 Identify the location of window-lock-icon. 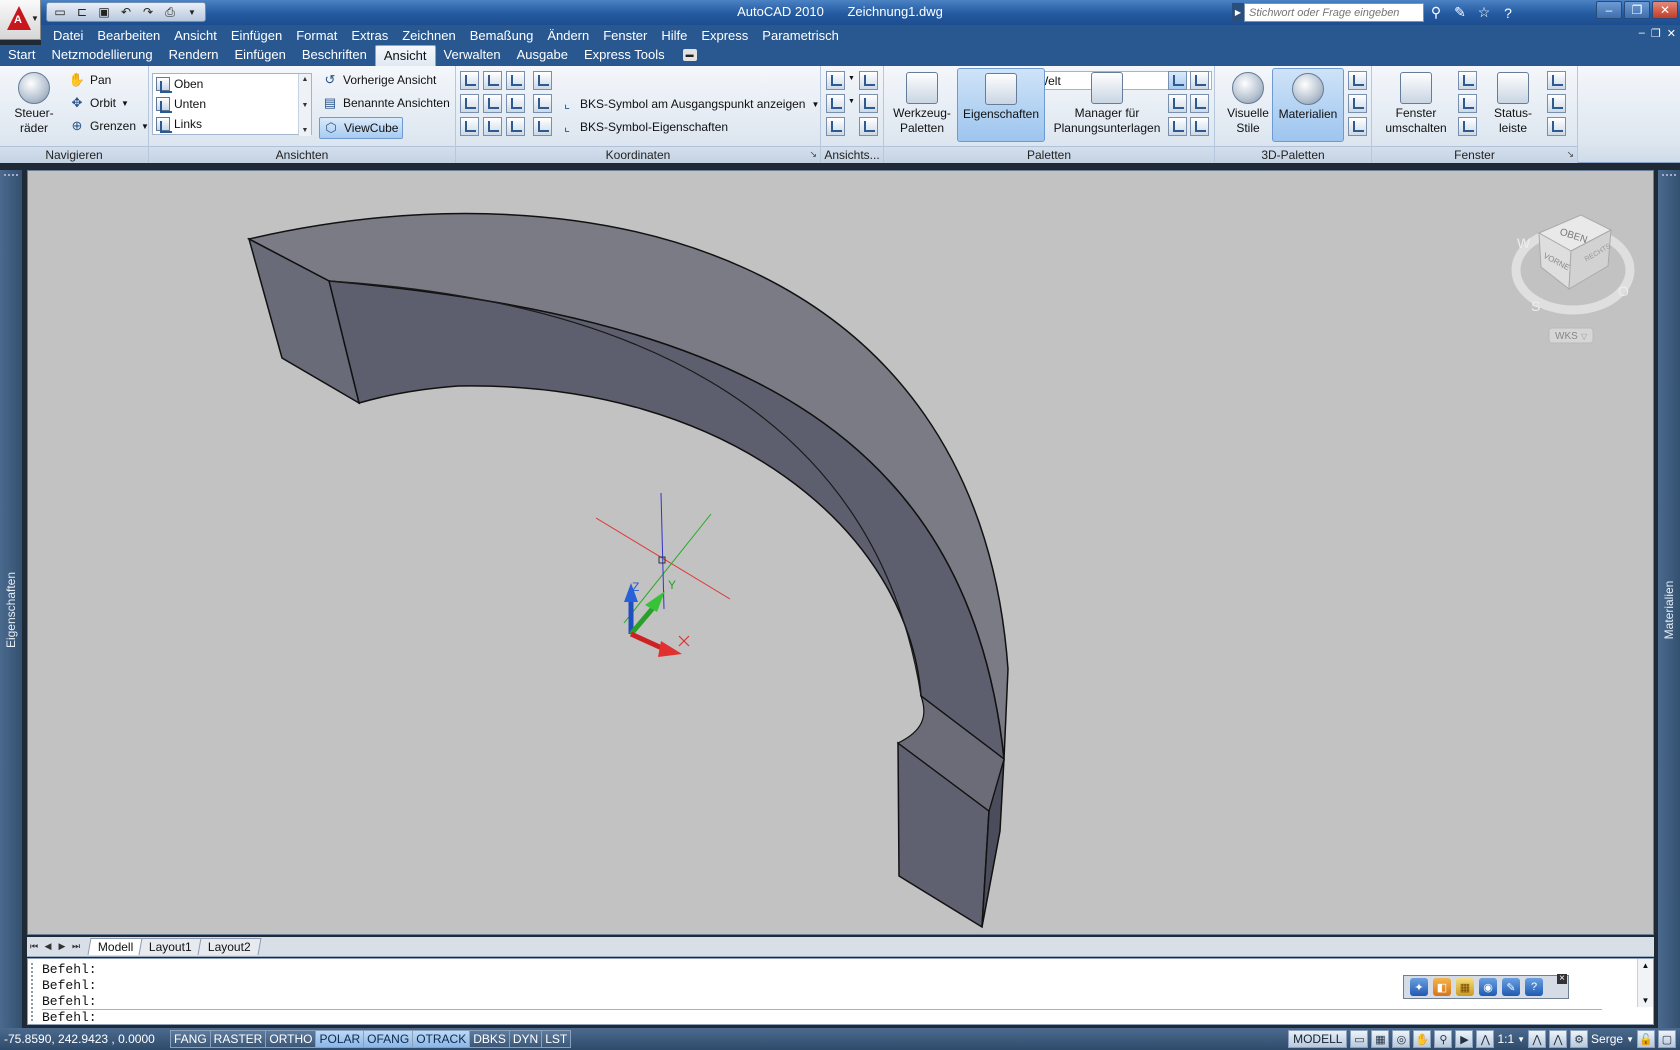
(1556, 103).